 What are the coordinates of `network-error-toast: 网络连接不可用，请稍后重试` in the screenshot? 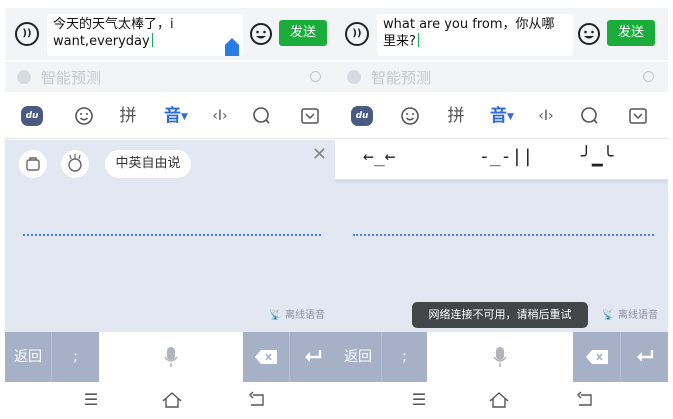 It's located at (500, 315).